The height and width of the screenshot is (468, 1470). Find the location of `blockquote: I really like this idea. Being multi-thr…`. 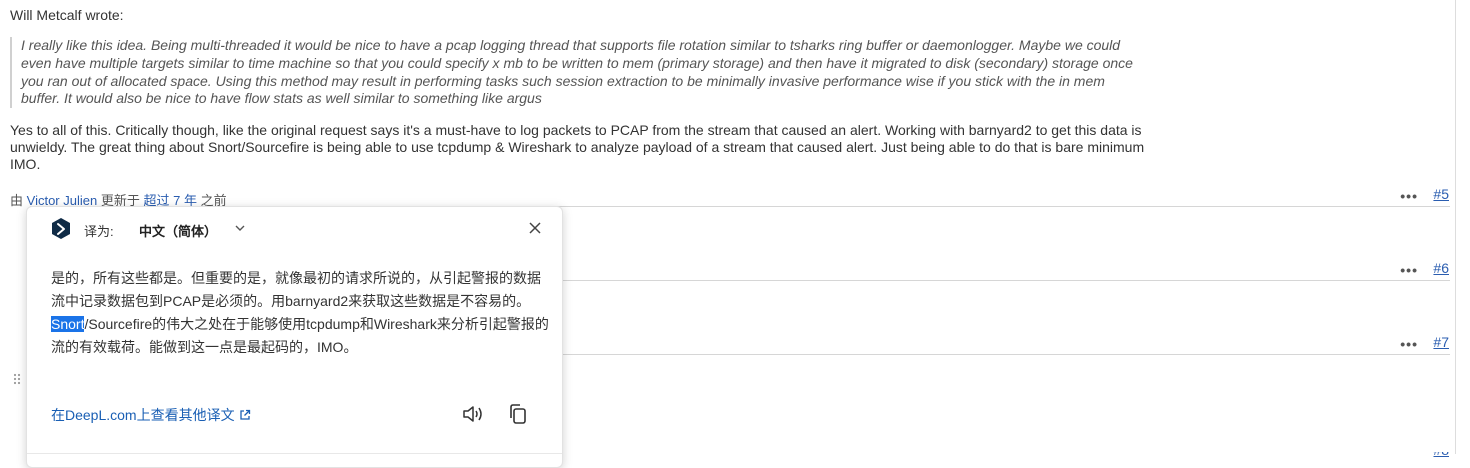

blockquote: I really like this idea. Being multi-thr… is located at coordinates (715, 73).